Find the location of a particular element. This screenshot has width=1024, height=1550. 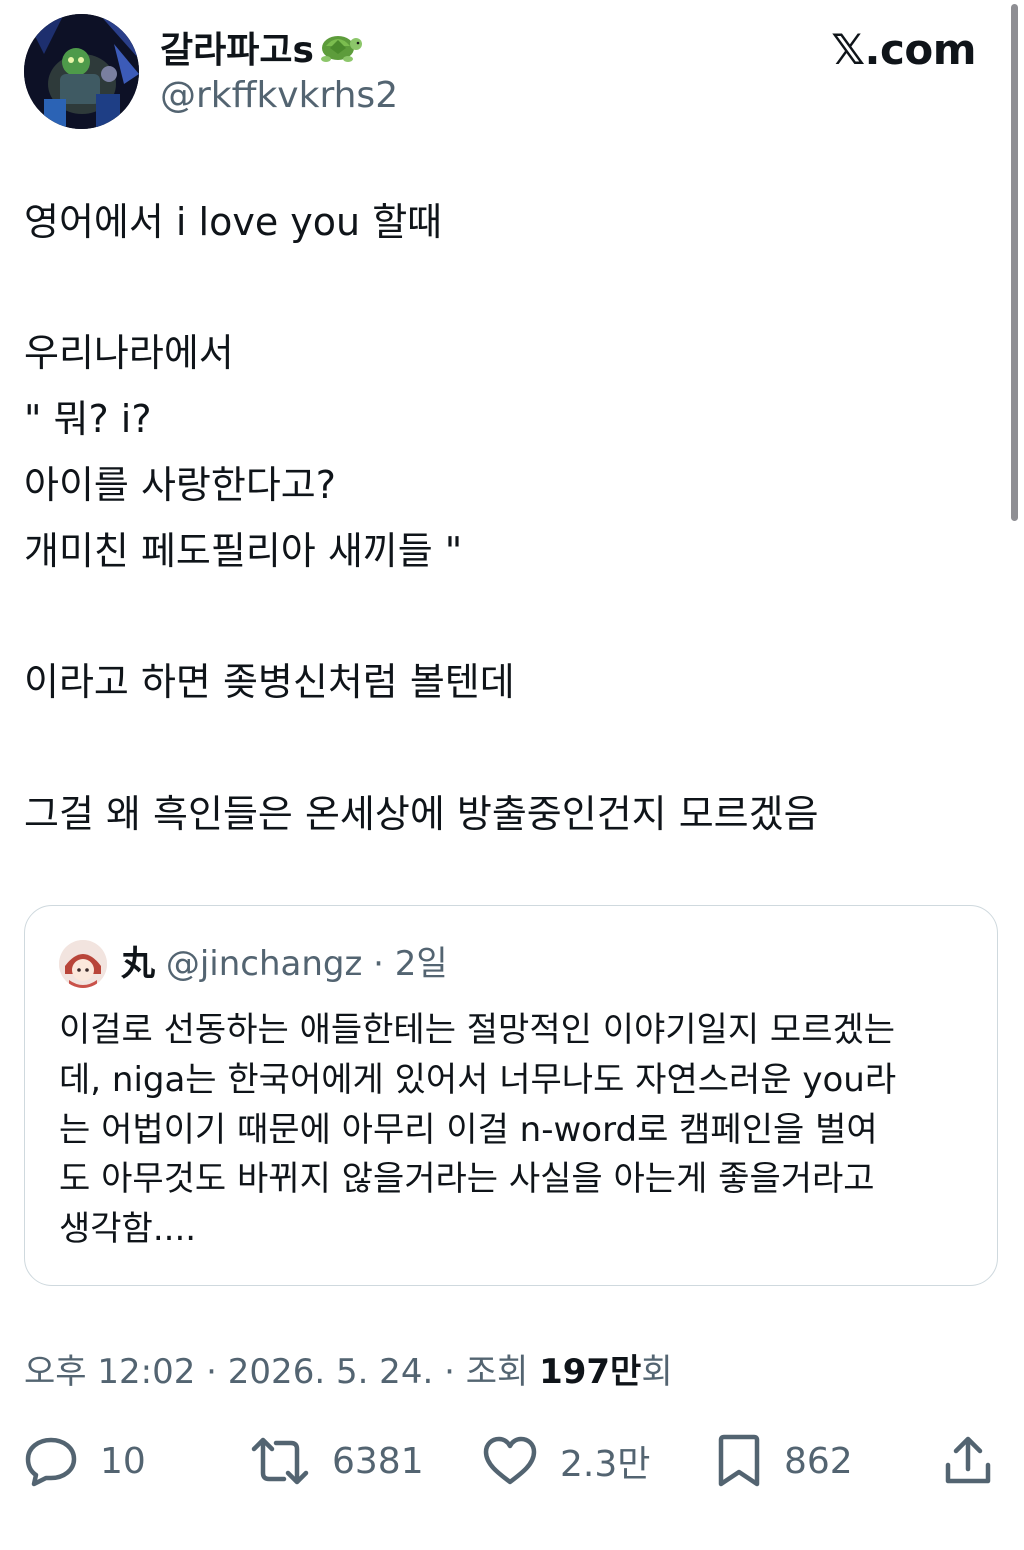

quoted-author-handle: @jinchangz is located at coordinates (264, 964).